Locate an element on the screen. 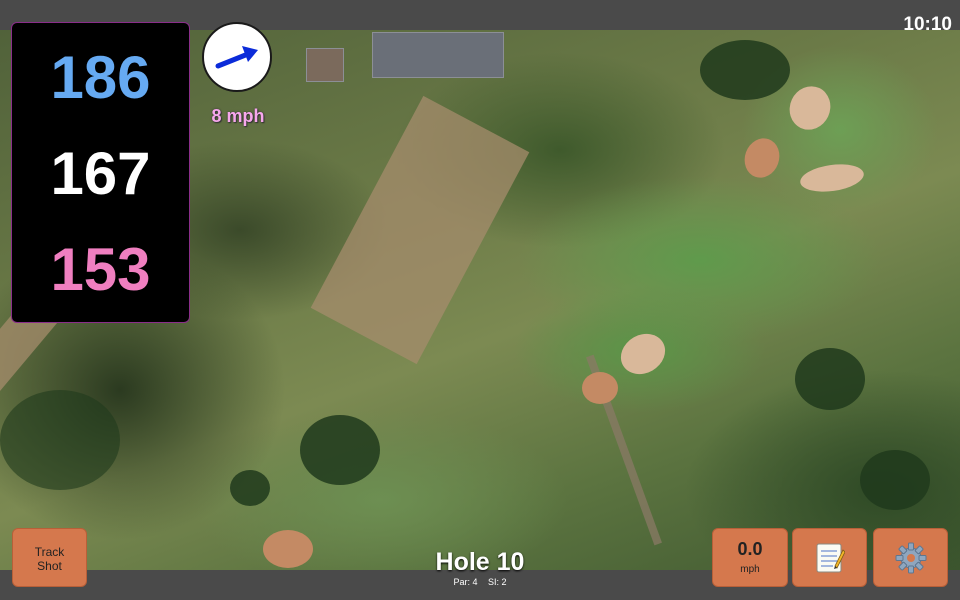 The width and height of the screenshot is (960, 600). settings-button is located at coordinates (910, 557).